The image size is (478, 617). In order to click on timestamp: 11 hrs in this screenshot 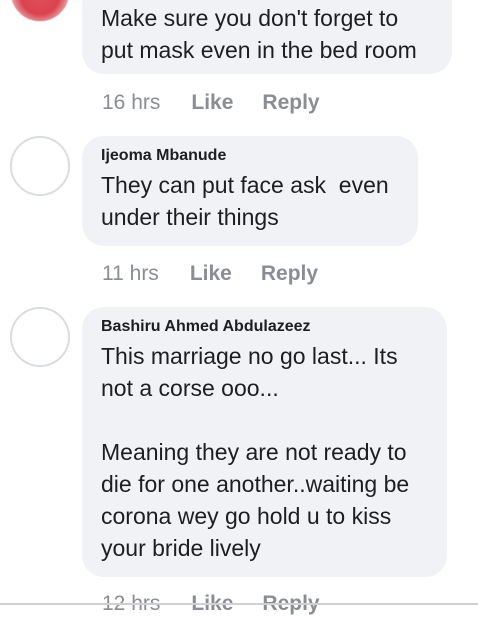, I will do `click(130, 274)`.